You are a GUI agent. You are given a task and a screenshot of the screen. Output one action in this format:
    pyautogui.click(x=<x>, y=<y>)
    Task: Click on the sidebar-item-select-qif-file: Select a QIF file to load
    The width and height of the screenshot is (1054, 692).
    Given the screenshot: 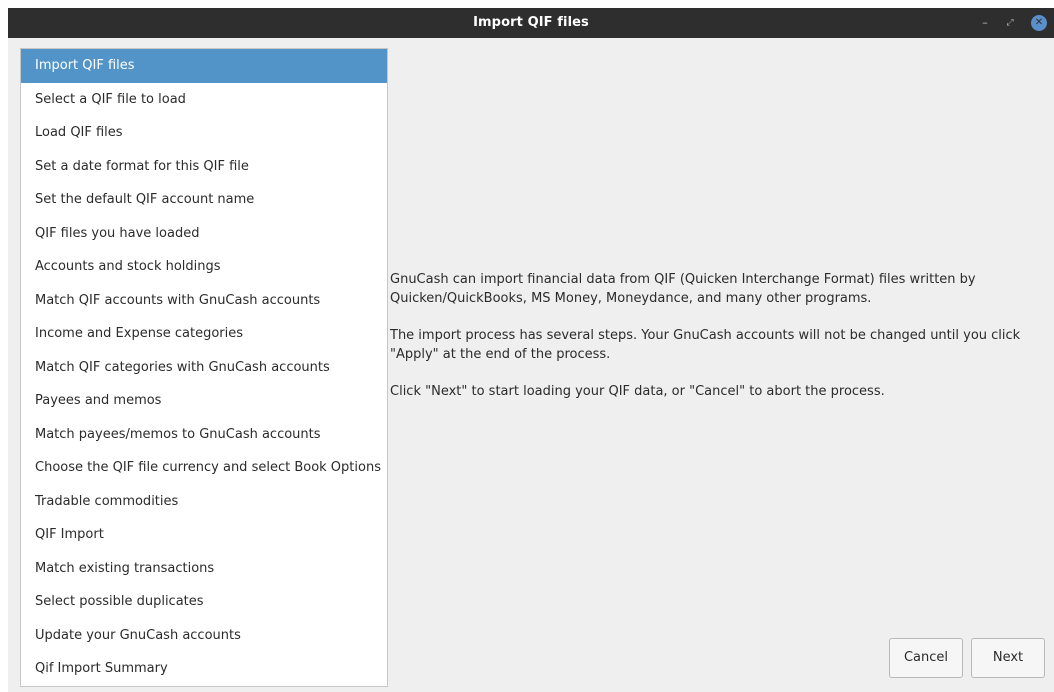 What is the action you would take?
    pyautogui.click(x=204, y=100)
    